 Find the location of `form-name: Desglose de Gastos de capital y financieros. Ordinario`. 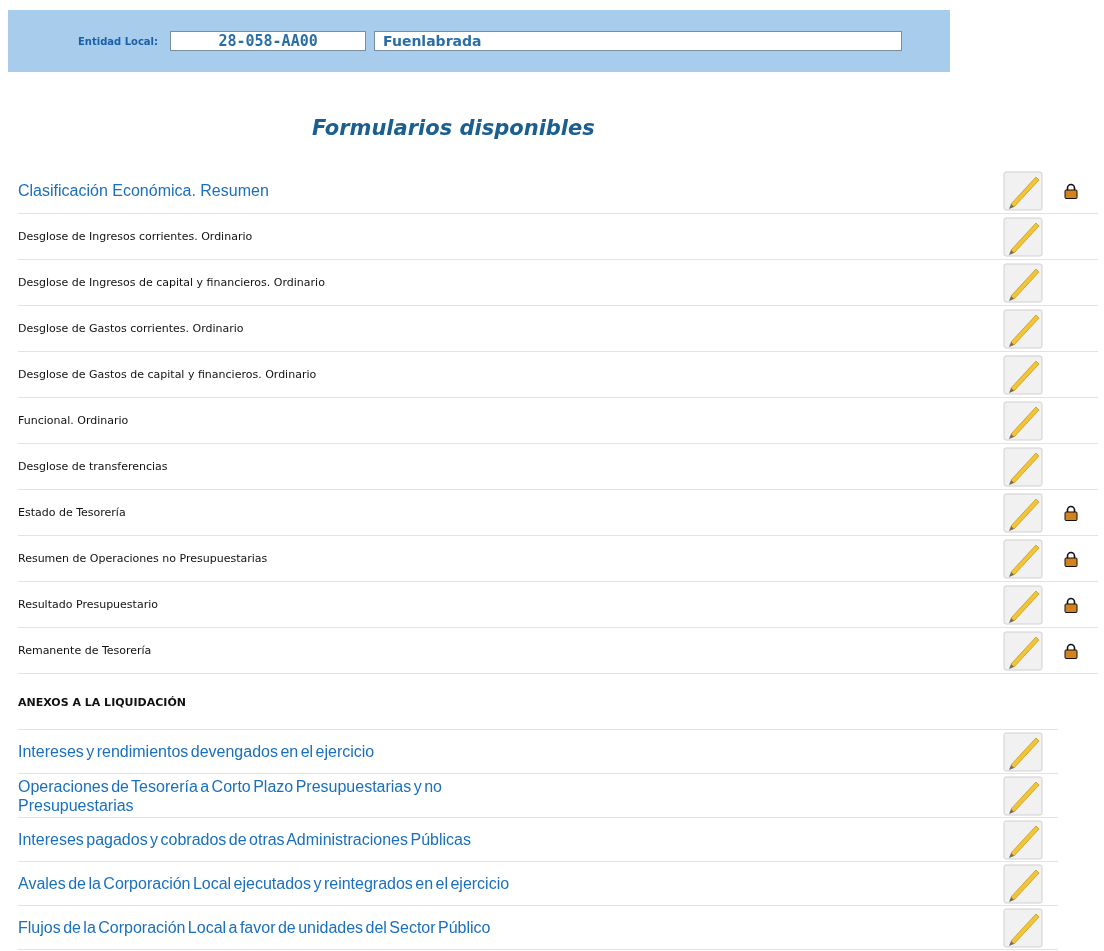

form-name: Desglose de Gastos de capital y financieros. Ordinario is located at coordinates (168, 374).